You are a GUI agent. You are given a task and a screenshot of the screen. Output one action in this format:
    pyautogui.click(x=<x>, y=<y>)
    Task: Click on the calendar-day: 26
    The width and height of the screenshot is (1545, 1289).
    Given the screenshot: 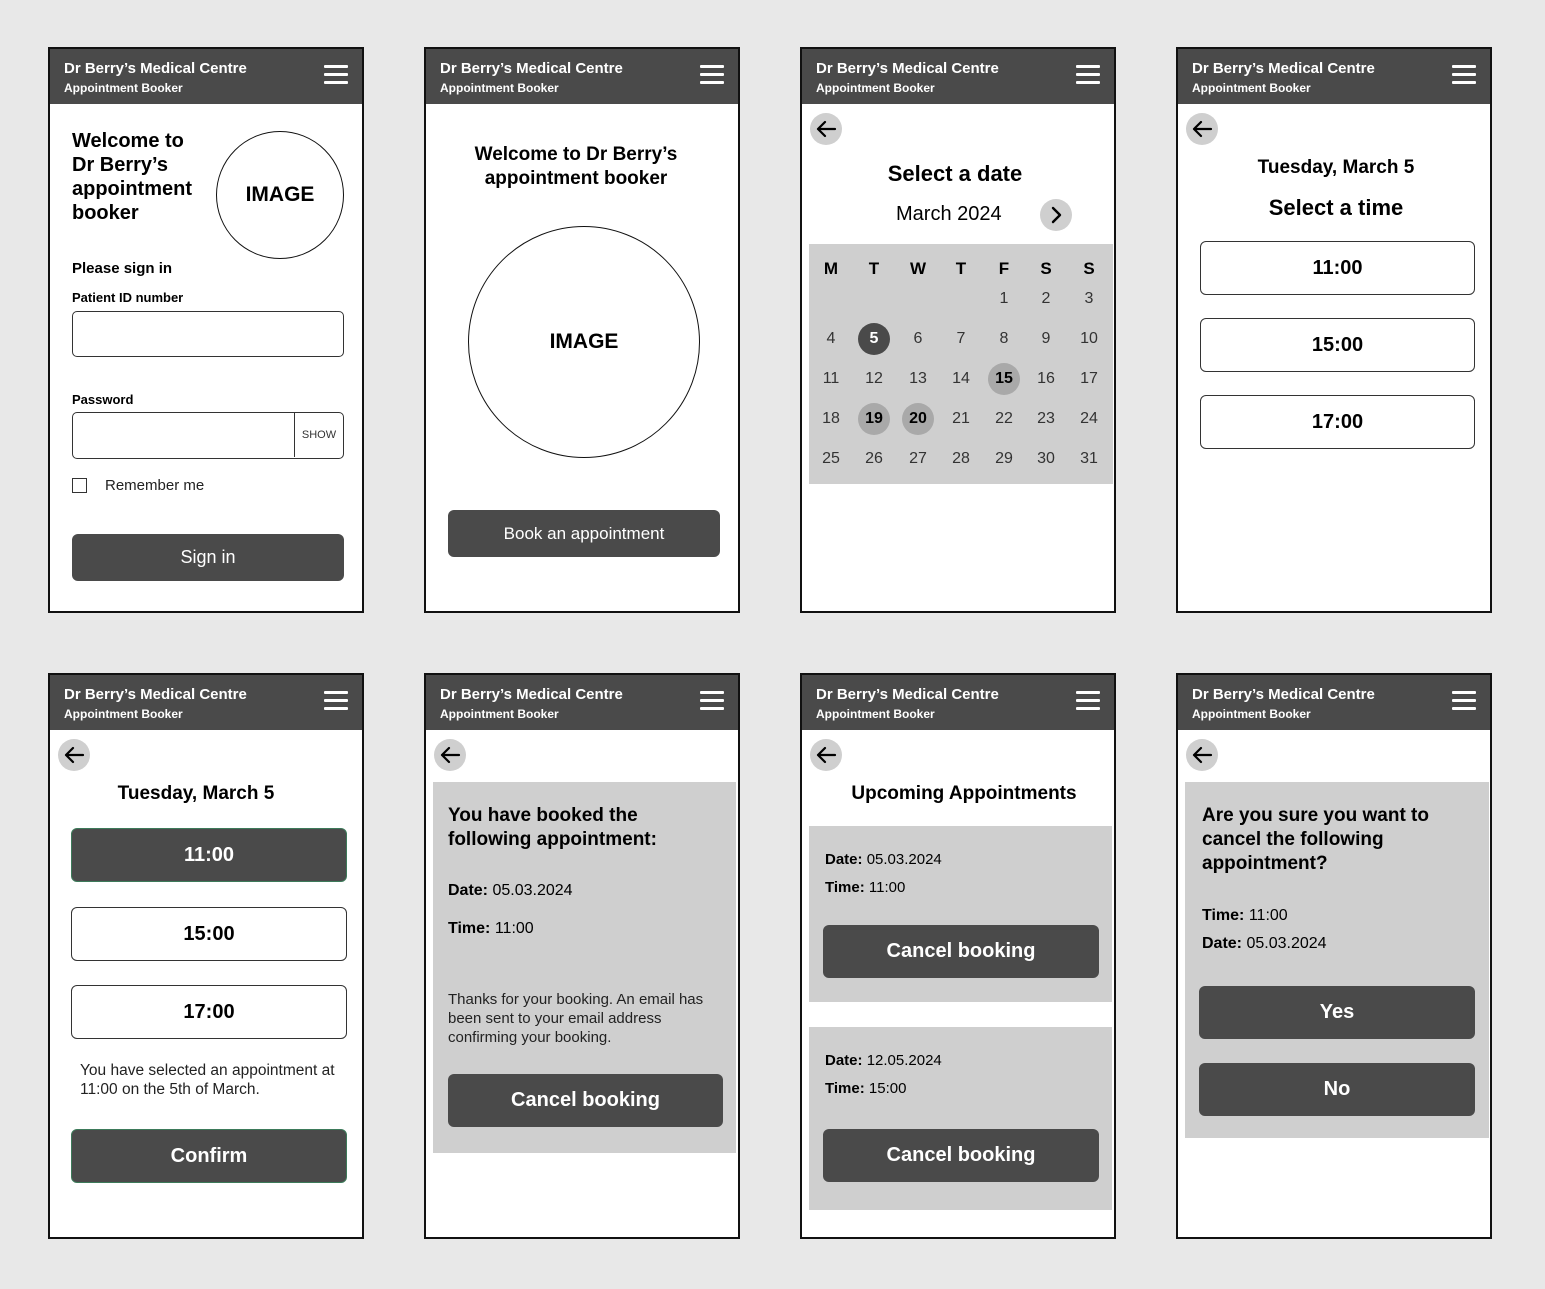 What is the action you would take?
    pyautogui.click(x=874, y=459)
    